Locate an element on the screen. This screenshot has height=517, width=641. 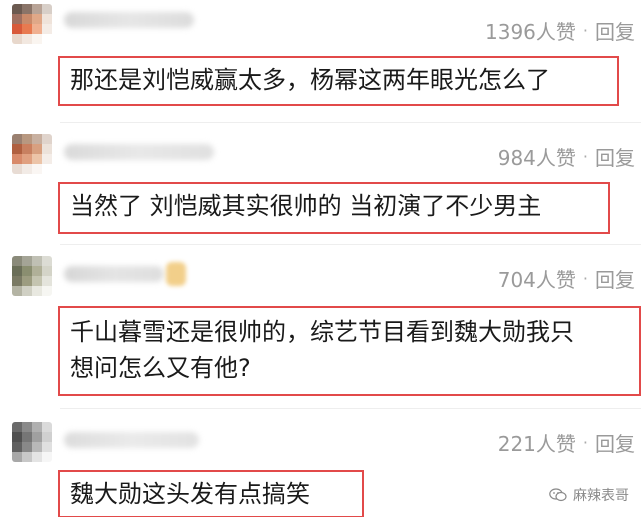
watermark: 麻辣表哥 is located at coordinates (589, 495).